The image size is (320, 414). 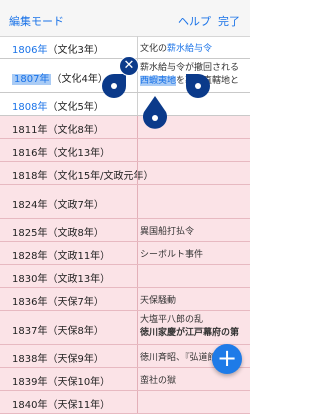 I want to click on event-cell: シーボルト事件, so click(x=172, y=255).